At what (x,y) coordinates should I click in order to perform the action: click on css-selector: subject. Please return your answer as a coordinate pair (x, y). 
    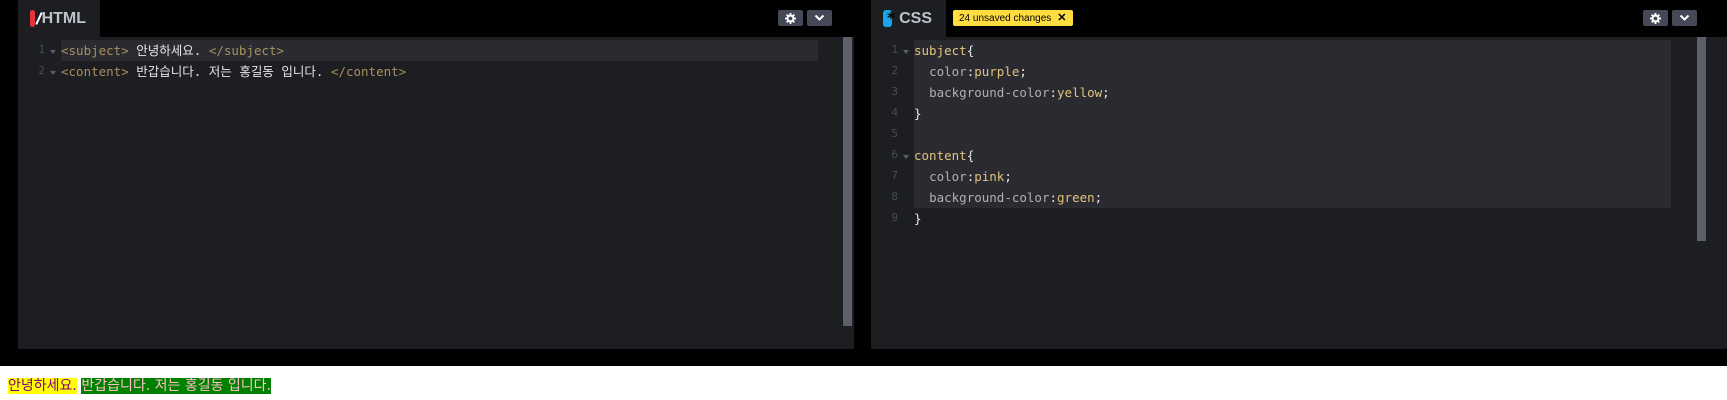
    Looking at the image, I should click on (940, 50).